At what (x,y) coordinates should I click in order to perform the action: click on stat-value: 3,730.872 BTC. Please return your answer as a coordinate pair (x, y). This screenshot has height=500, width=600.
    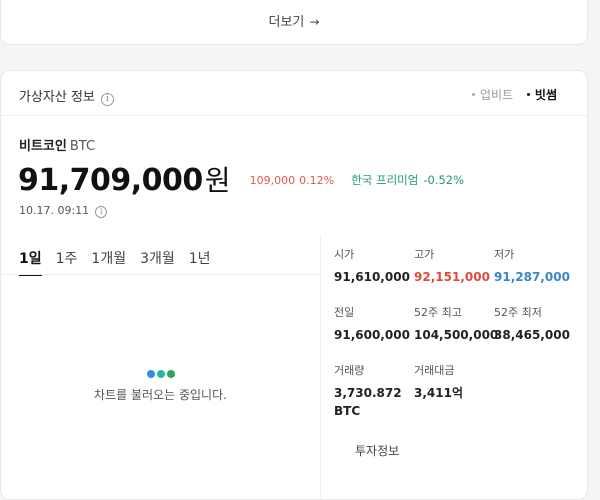
    Looking at the image, I should click on (374, 402).